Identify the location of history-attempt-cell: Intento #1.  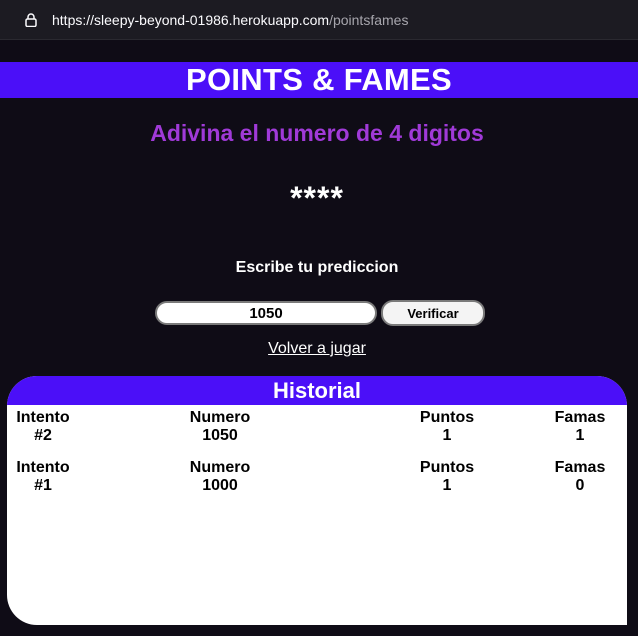
(43, 477).